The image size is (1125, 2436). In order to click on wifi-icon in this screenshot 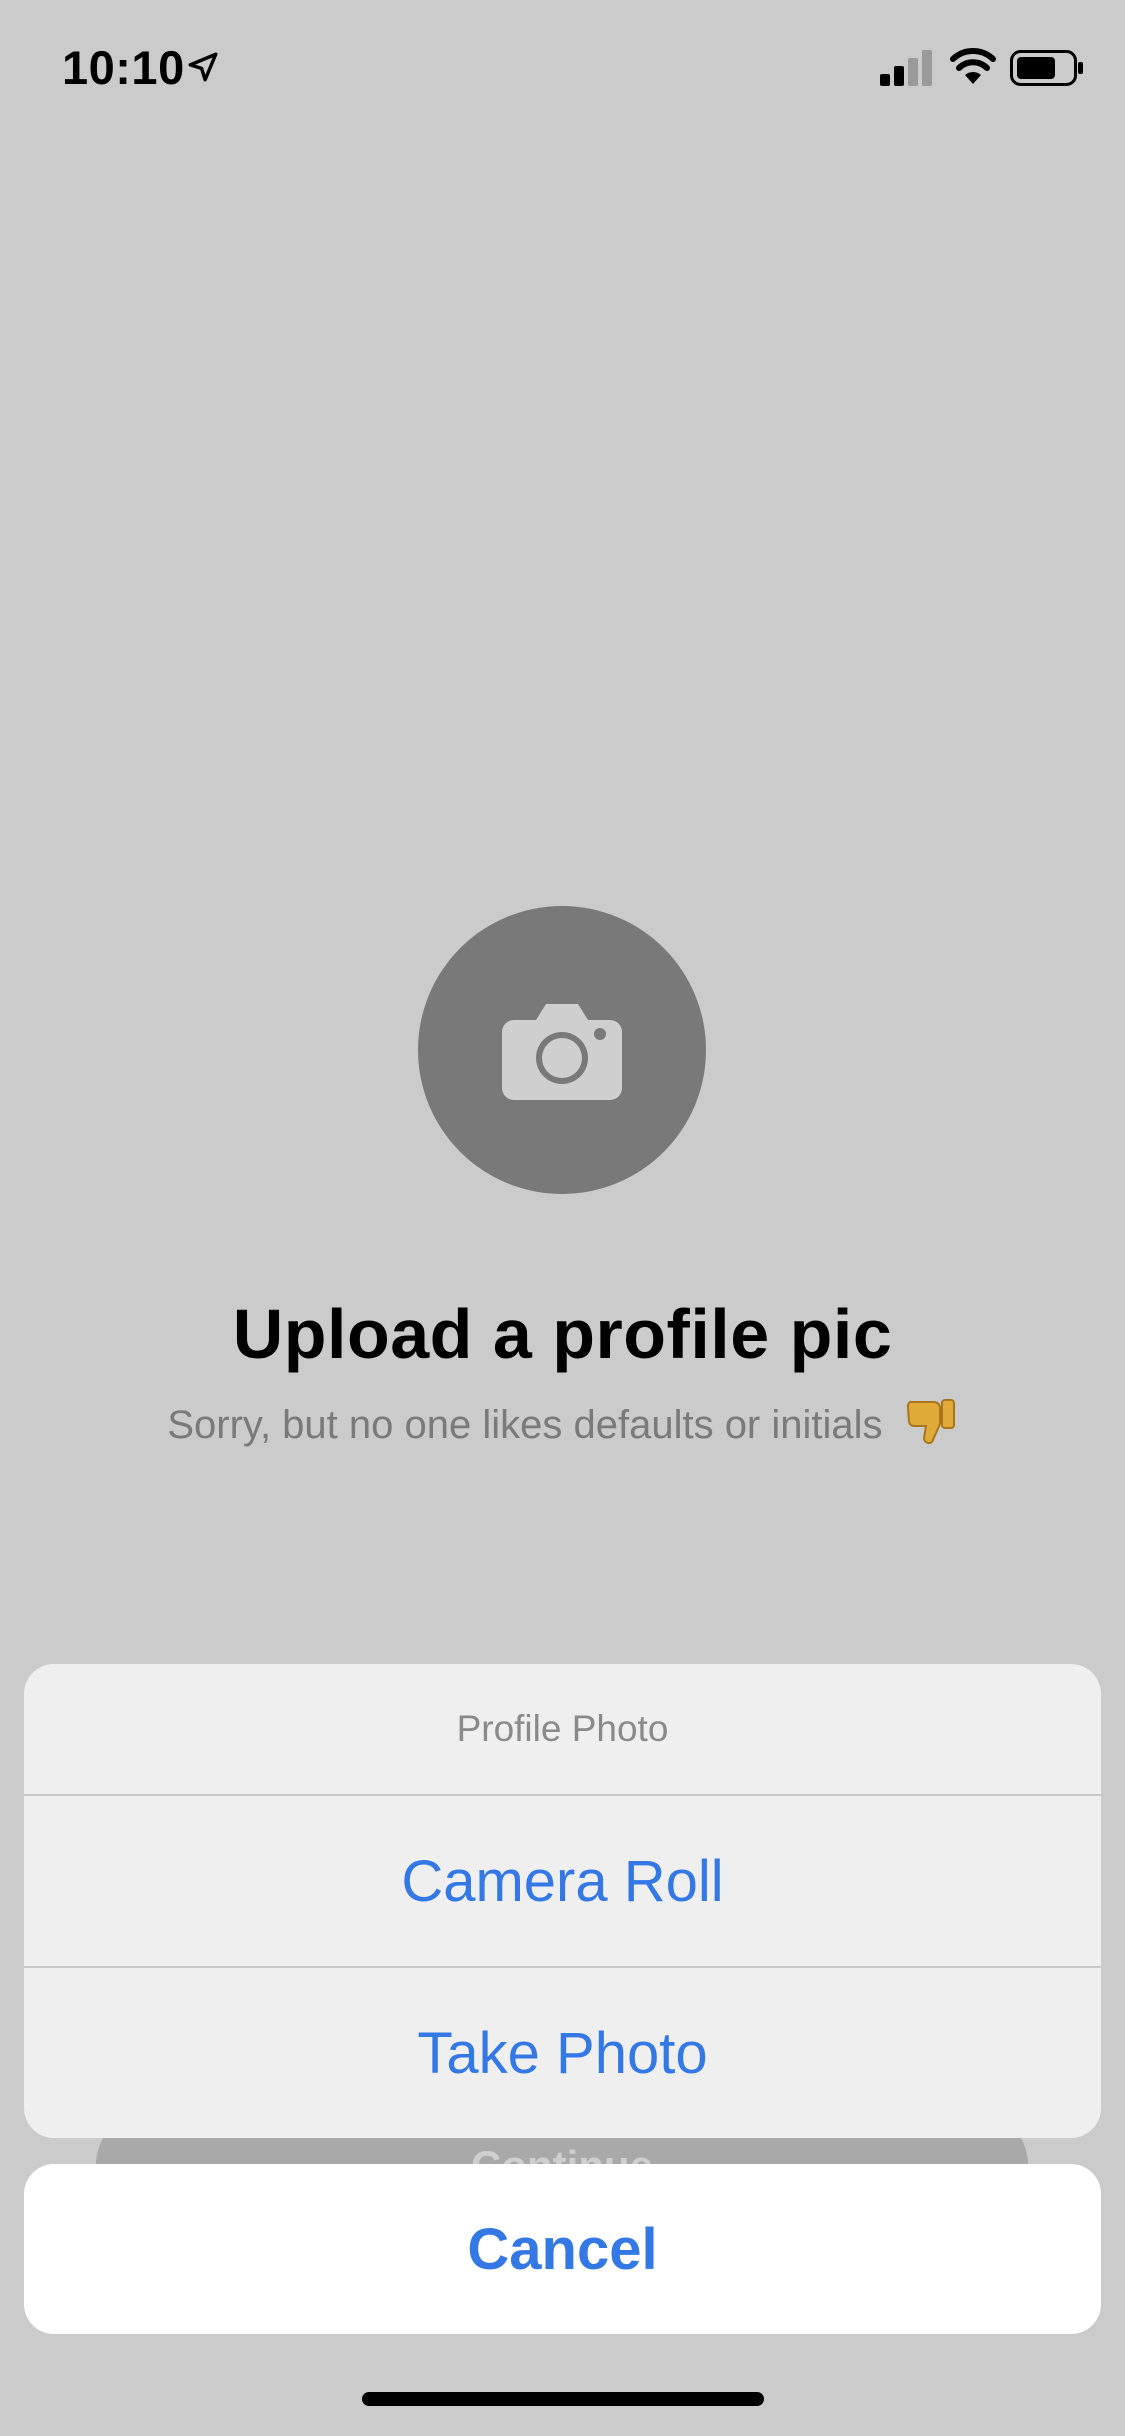, I will do `click(973, 66)`.